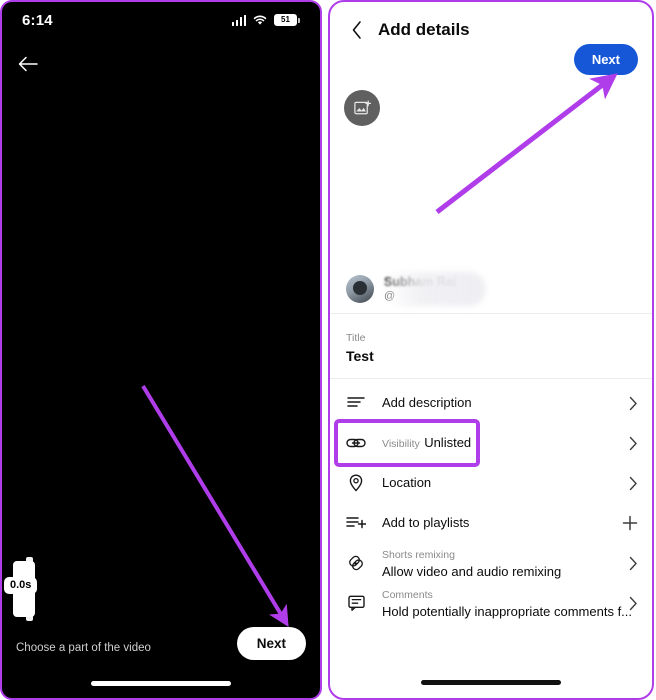 The width and height of the screenshot is (656, 700). Describe the element at coordinates (501, 403) in the screenshot. I see `option-text: Add description` at that location.